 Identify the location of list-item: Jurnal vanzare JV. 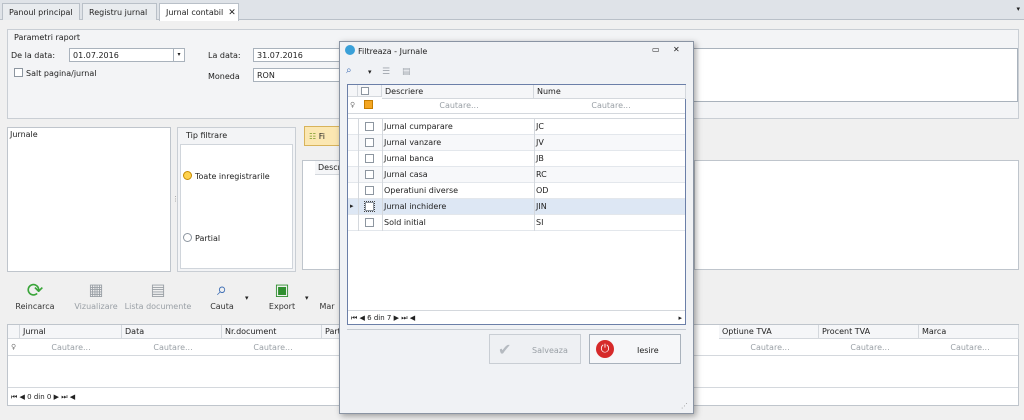
(516, 143).